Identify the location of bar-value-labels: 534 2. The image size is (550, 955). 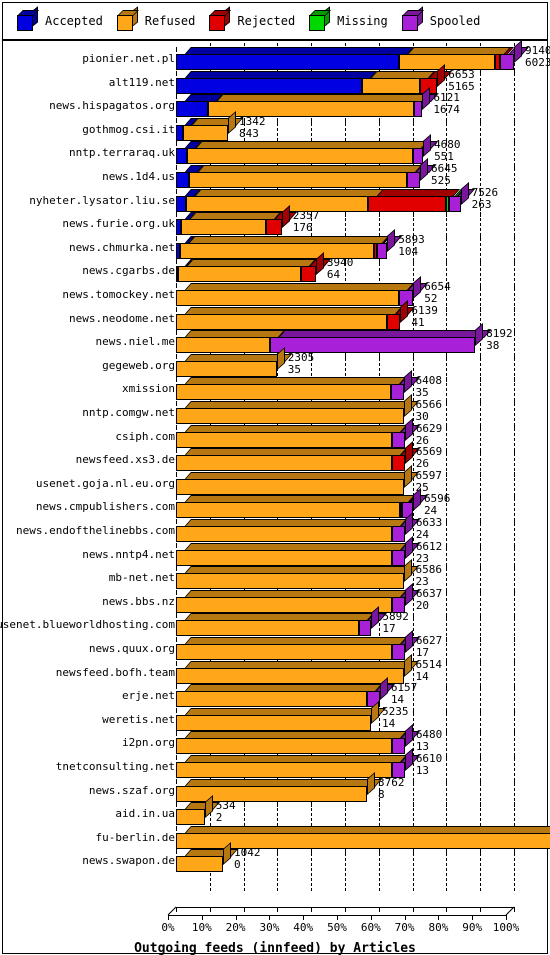
(226, 812).